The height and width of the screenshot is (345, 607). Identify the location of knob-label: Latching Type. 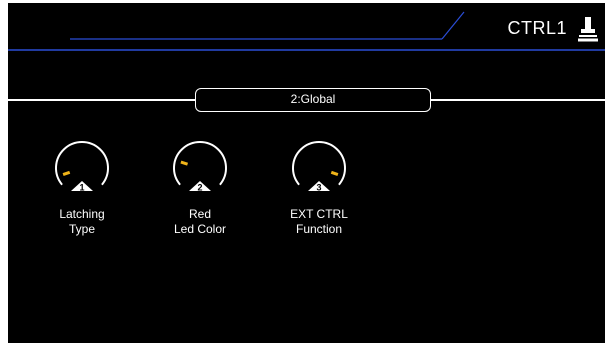
(82, 222).